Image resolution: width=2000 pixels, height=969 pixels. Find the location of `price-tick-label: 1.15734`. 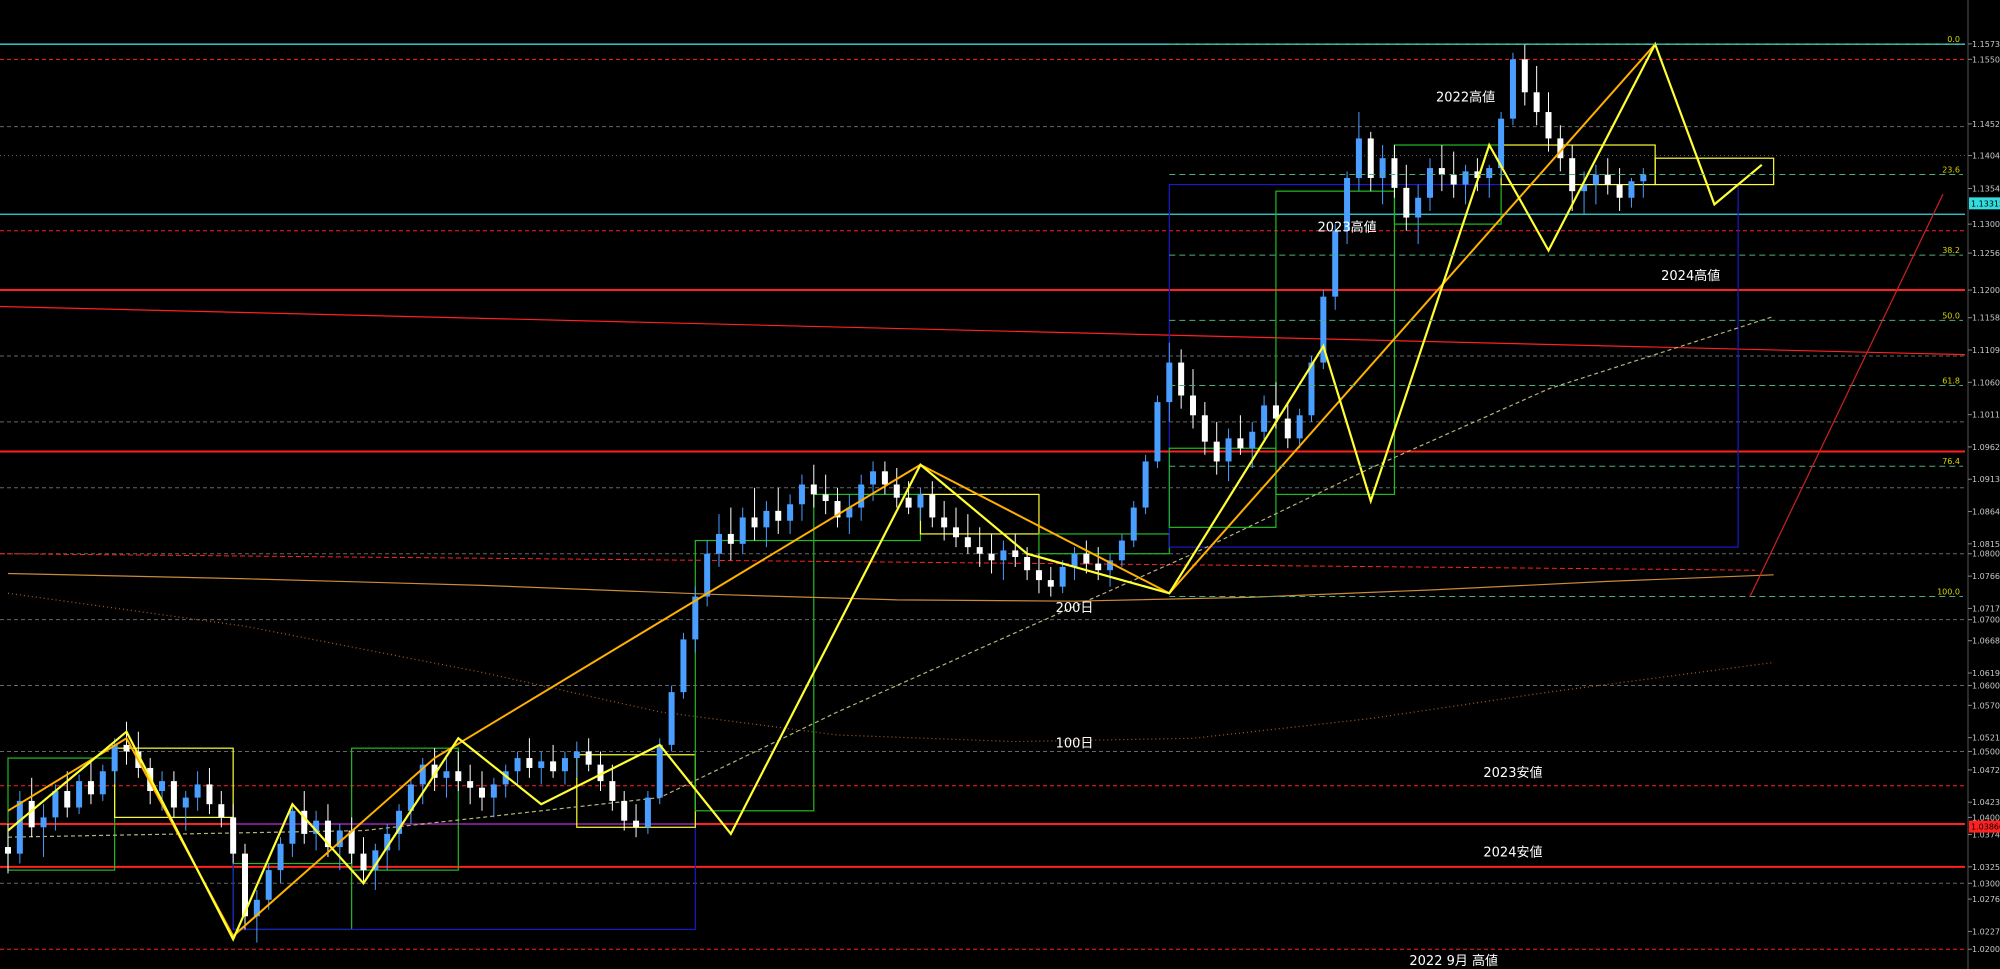

price-tick-label: 1.15734 is located at coordinates (1986, 44).